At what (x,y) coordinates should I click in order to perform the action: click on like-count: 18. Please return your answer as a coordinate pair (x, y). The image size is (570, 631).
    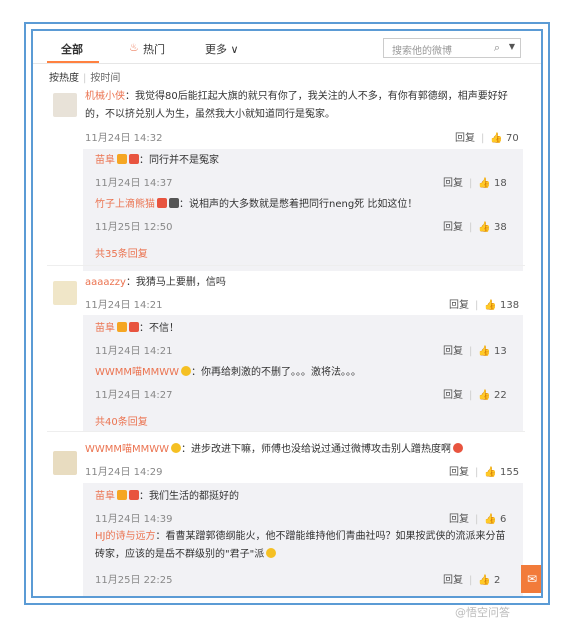
    Looking at the image, I should click on (500, 183).